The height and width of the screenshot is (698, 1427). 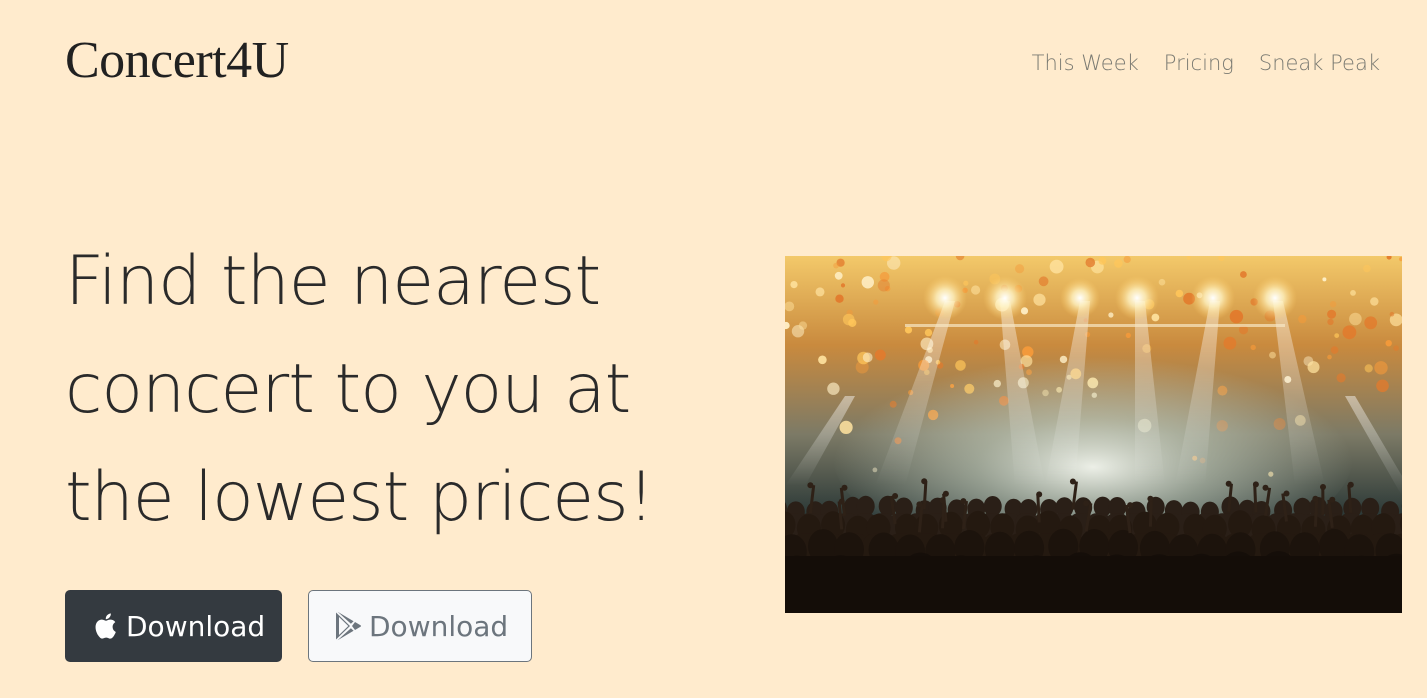 I want to click on google-play-icon, so click(x=348, y=626).